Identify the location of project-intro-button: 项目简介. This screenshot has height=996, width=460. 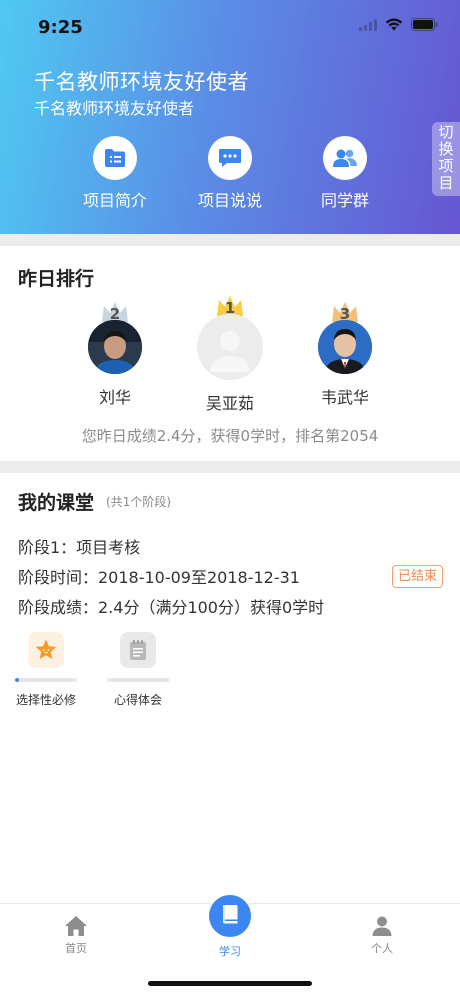
(115, 173).